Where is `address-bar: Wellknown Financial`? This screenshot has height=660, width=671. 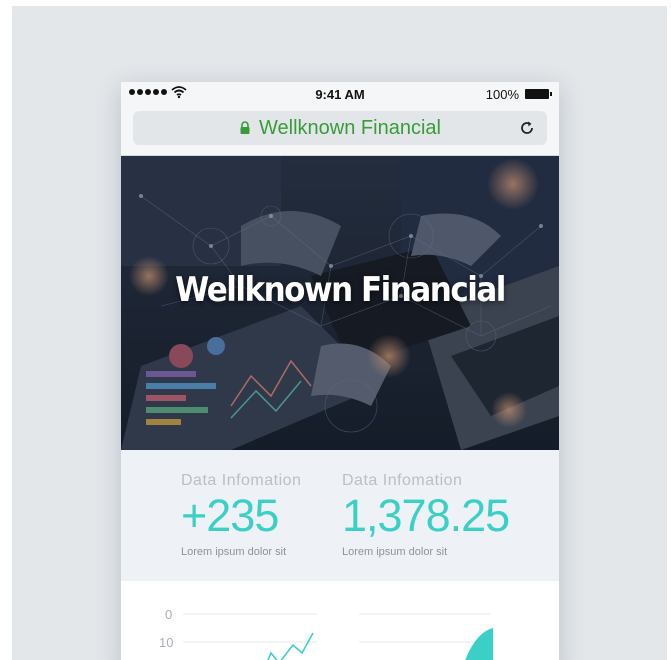 address-bar: Wellknown Financial is located at coordinates (340, 128).